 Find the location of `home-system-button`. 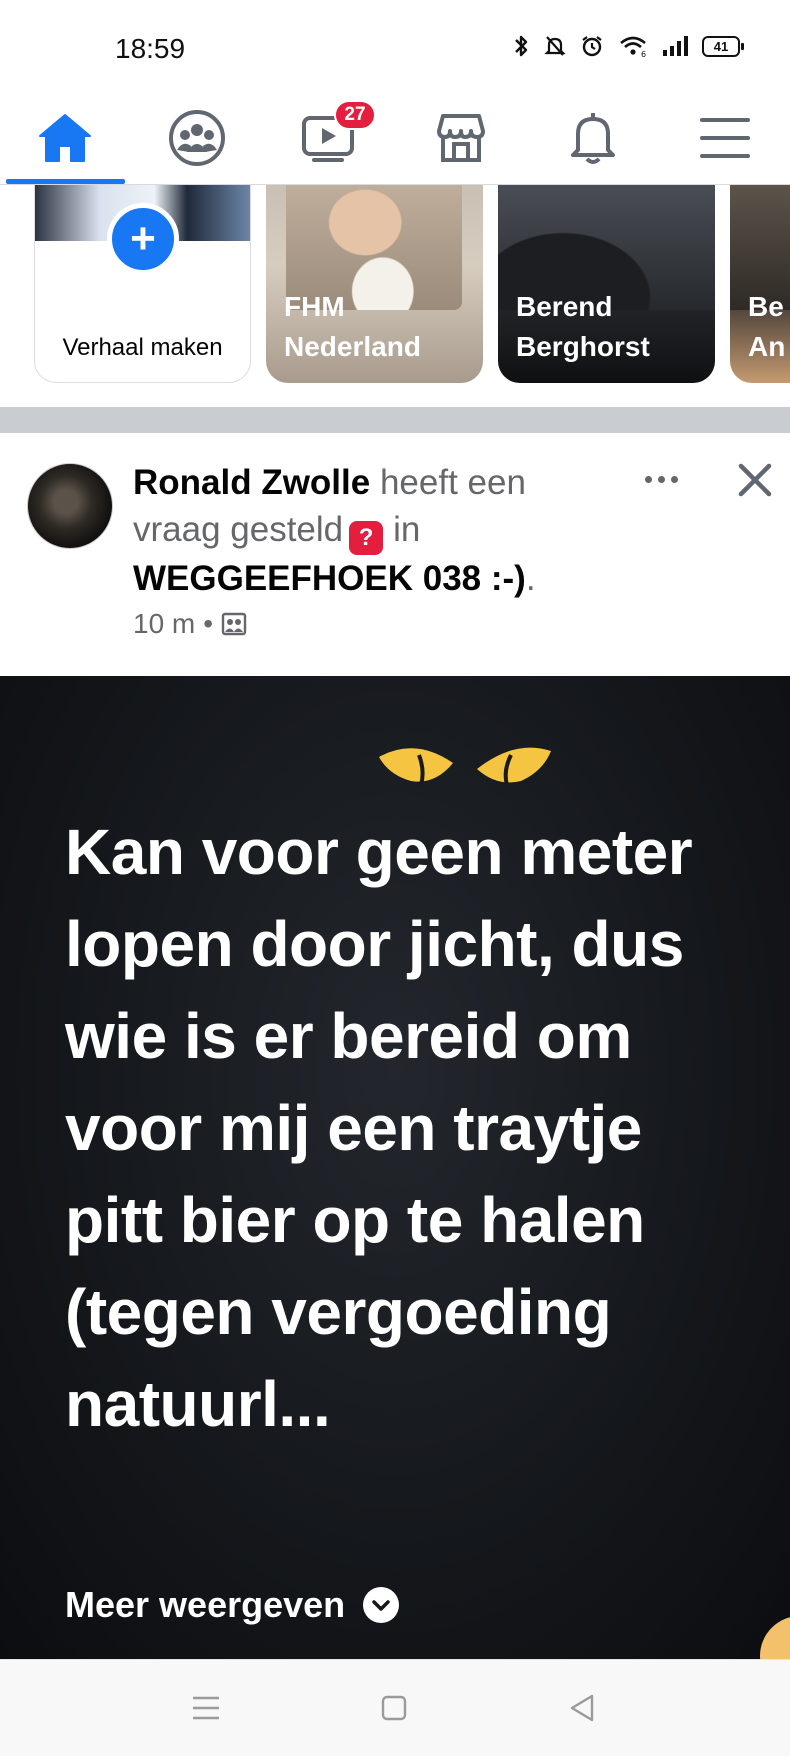

home-system-button is located at coordinates (394, 1708).